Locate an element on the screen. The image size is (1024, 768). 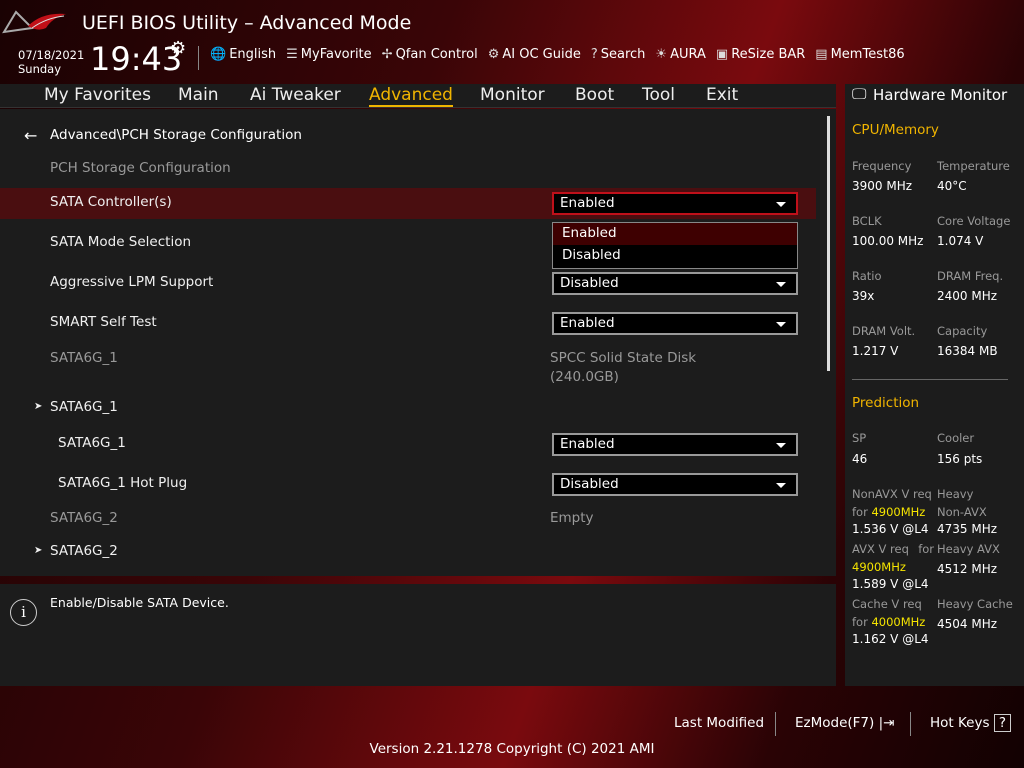
hw-label: DRAM Volt. is located at coordinates (884, 331).